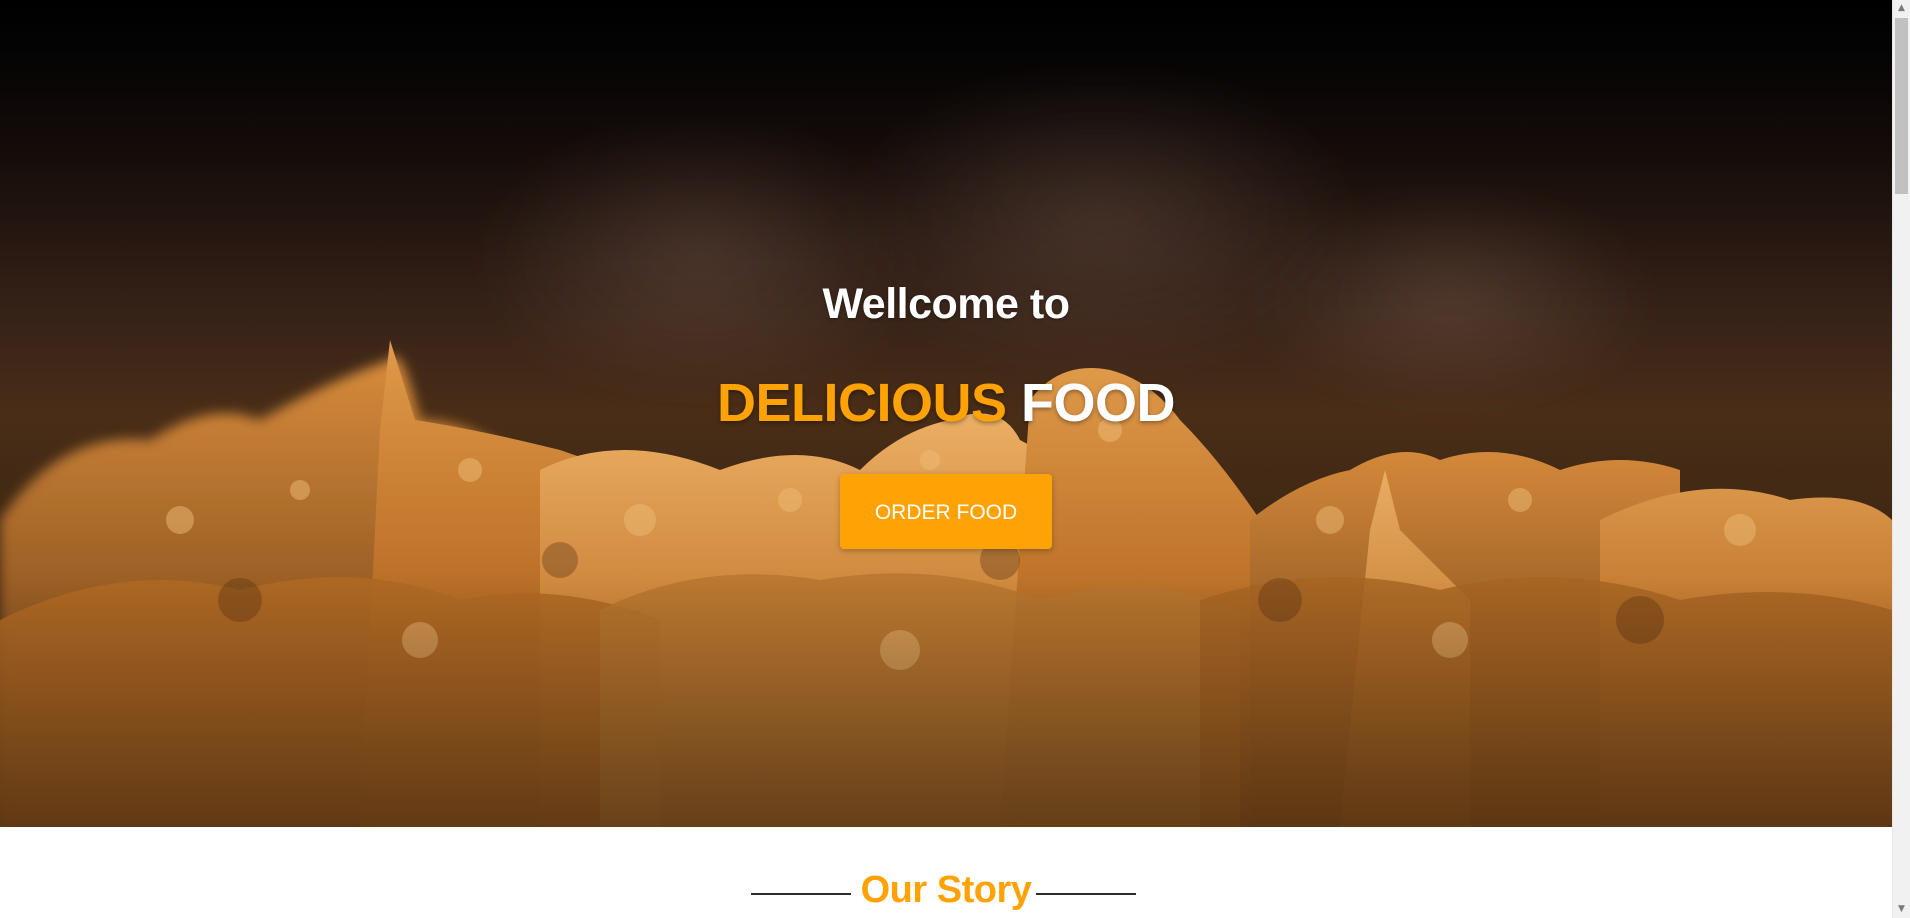  What do you see at coordinates (946, 304) in the screenshot?
I see `hero-welcome-text: Wellcome to` at bounding box center [946, 304].